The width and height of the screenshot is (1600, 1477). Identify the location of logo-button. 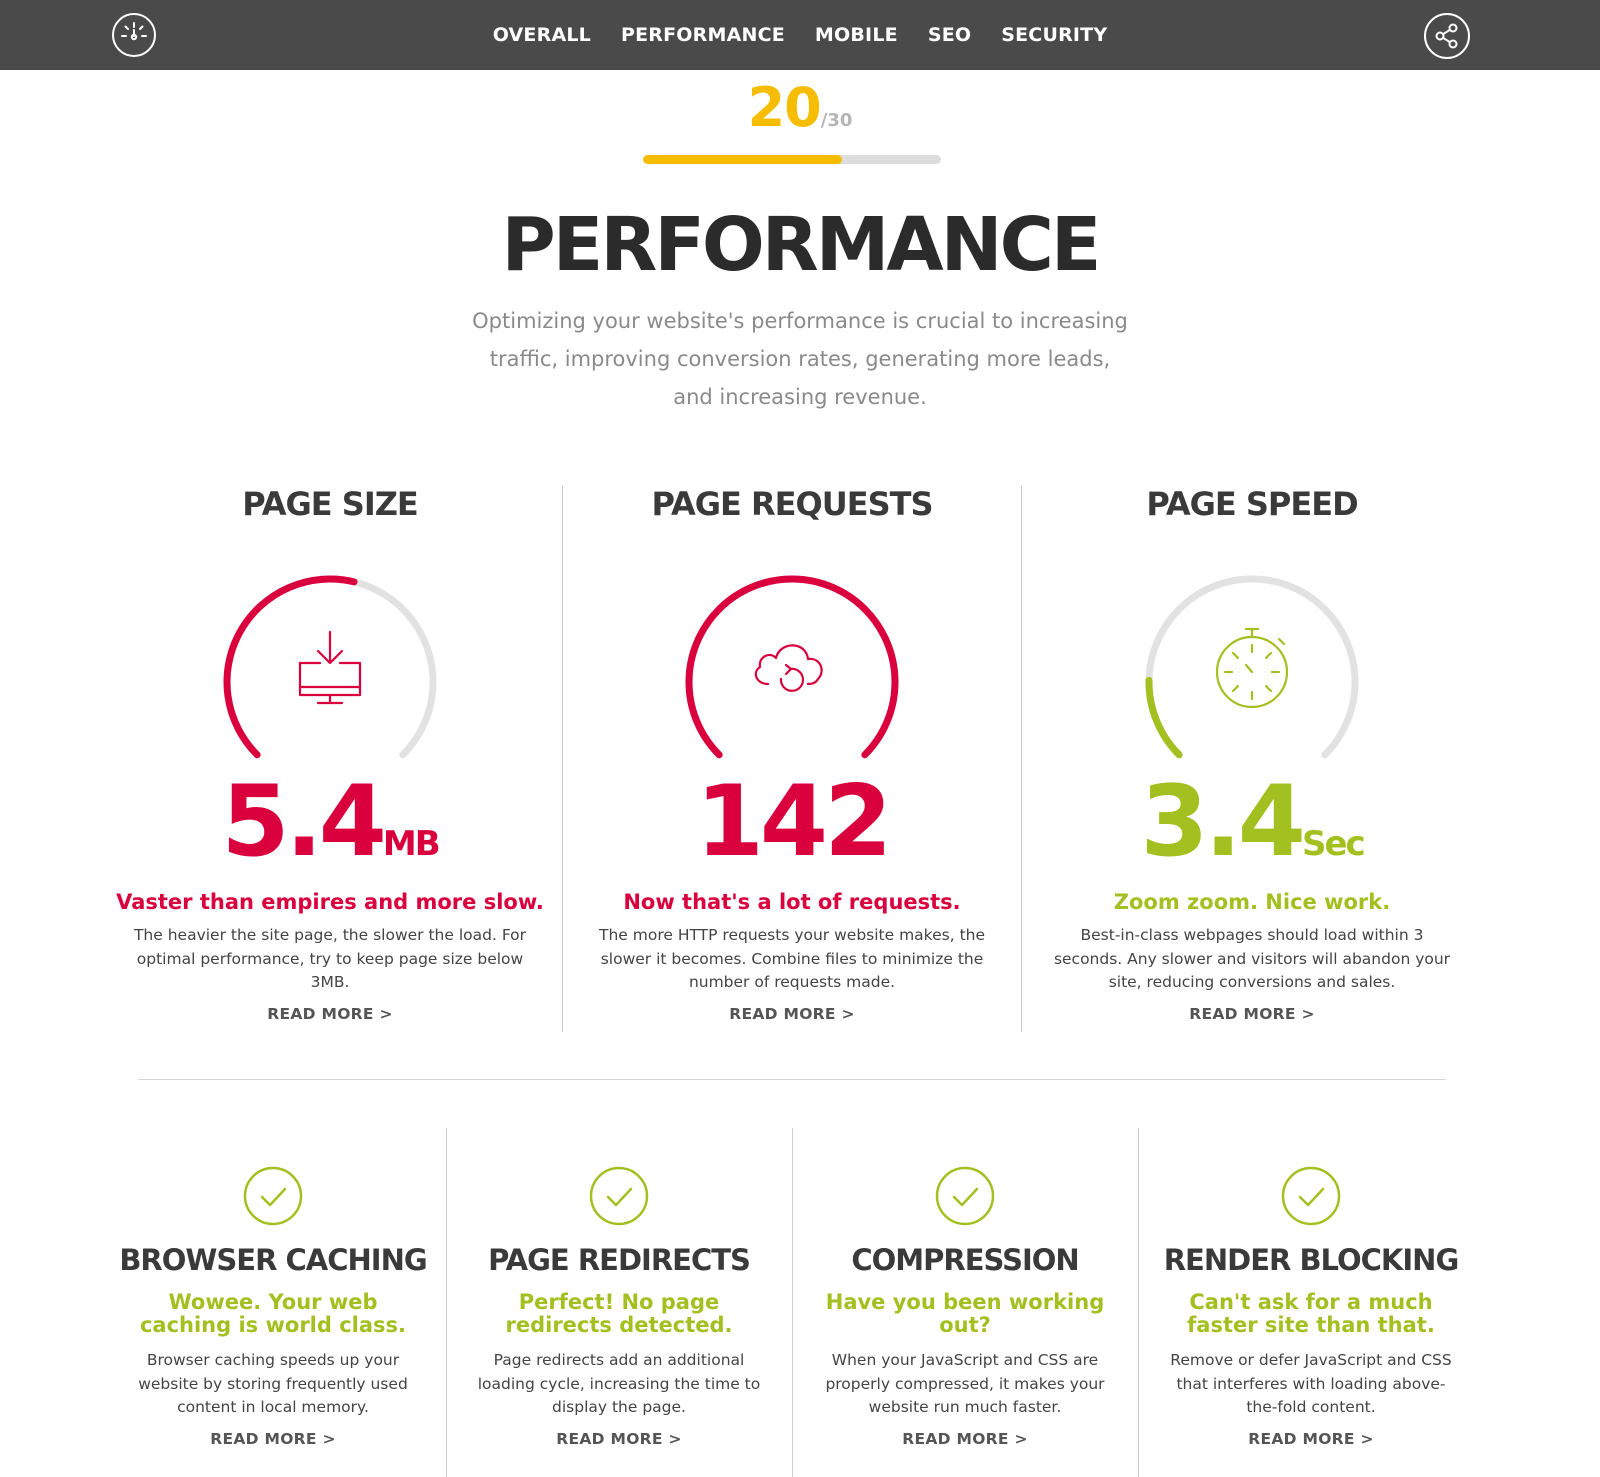
(134, 35).